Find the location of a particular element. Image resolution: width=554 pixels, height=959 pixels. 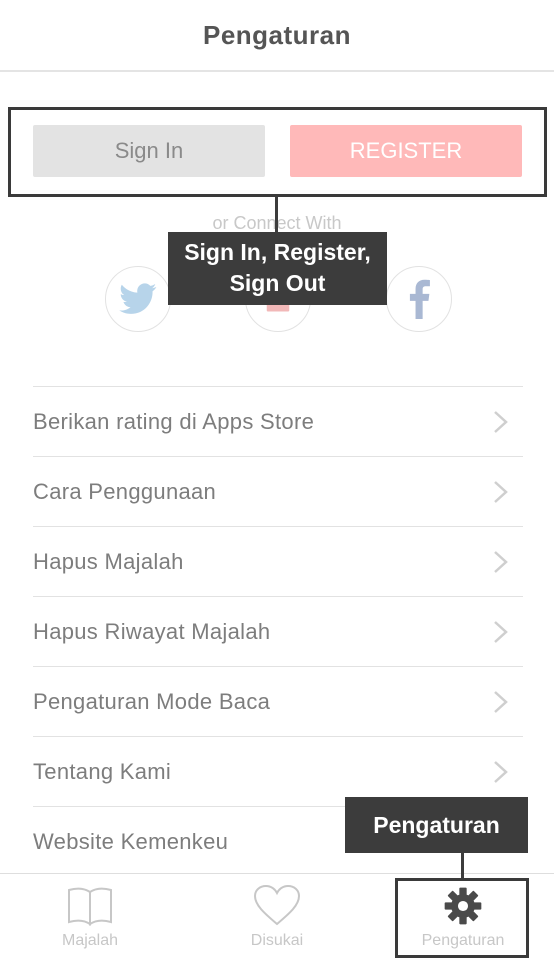

menu-item-delete-magazine: Hapus Majalah is located at coordinates (278, 562).